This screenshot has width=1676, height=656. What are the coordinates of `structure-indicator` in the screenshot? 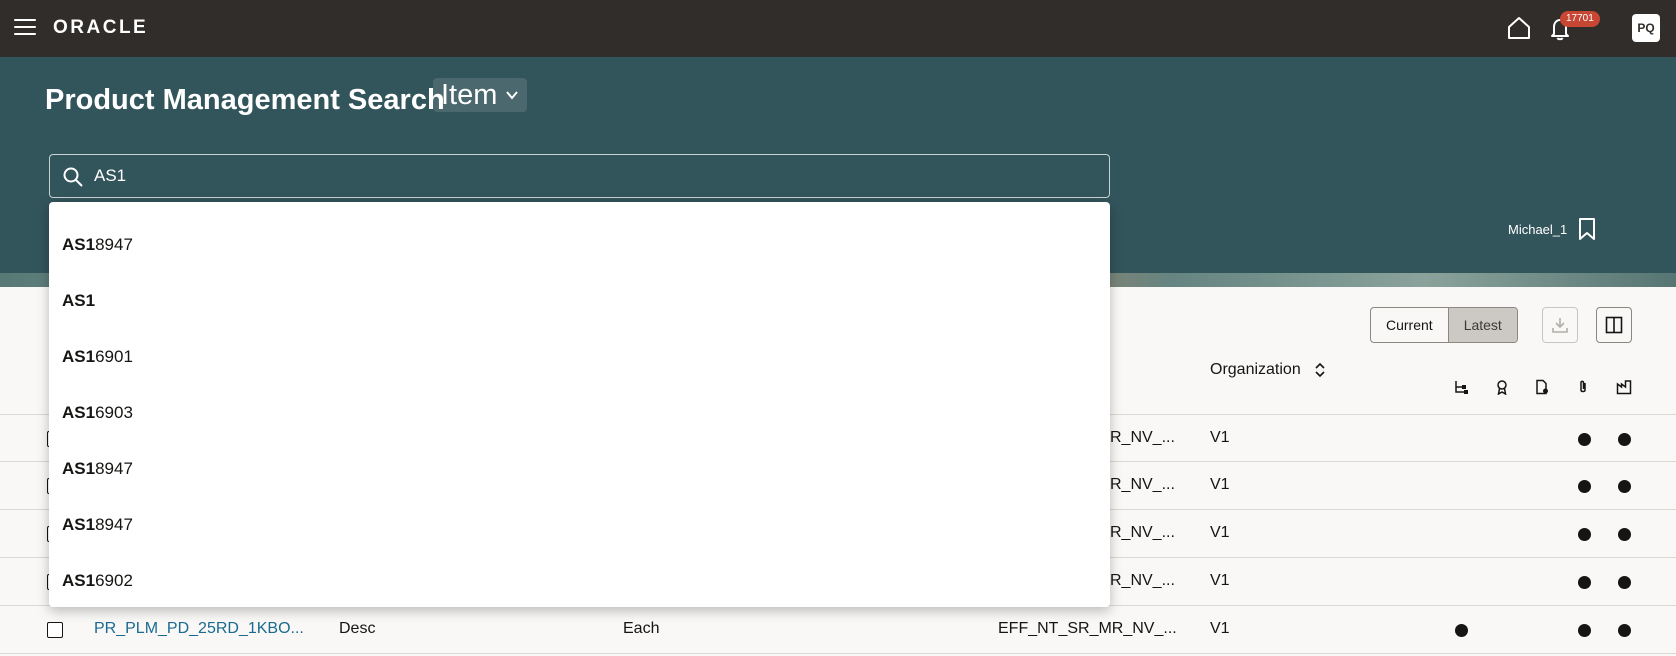 It's located at (1461, 630).